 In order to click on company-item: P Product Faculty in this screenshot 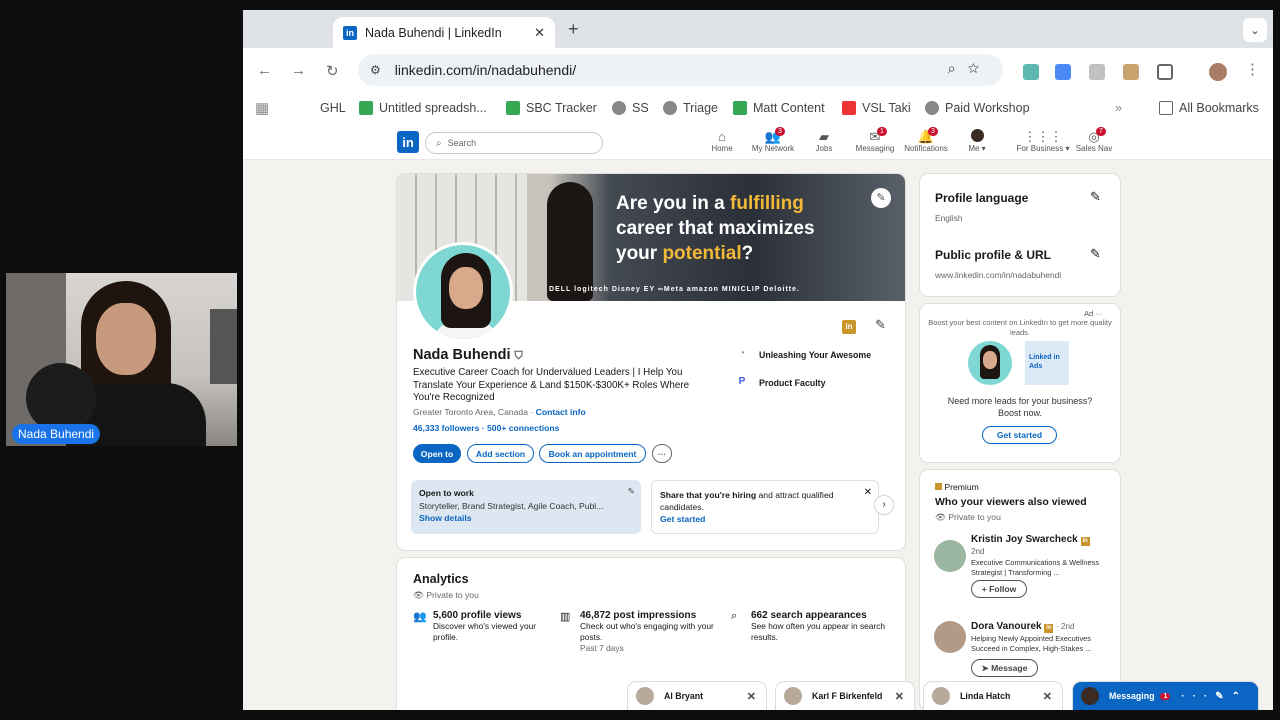, I will do `click(779, 383)`.